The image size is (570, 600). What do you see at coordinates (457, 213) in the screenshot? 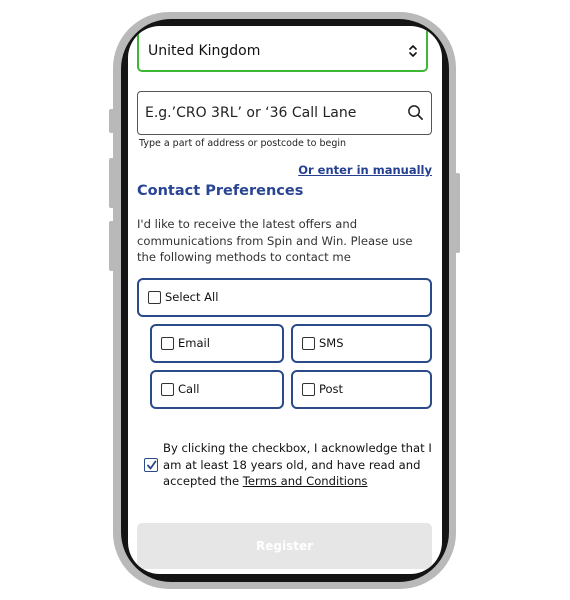
I see `phone-power-button` at bounding box center [457, 213].